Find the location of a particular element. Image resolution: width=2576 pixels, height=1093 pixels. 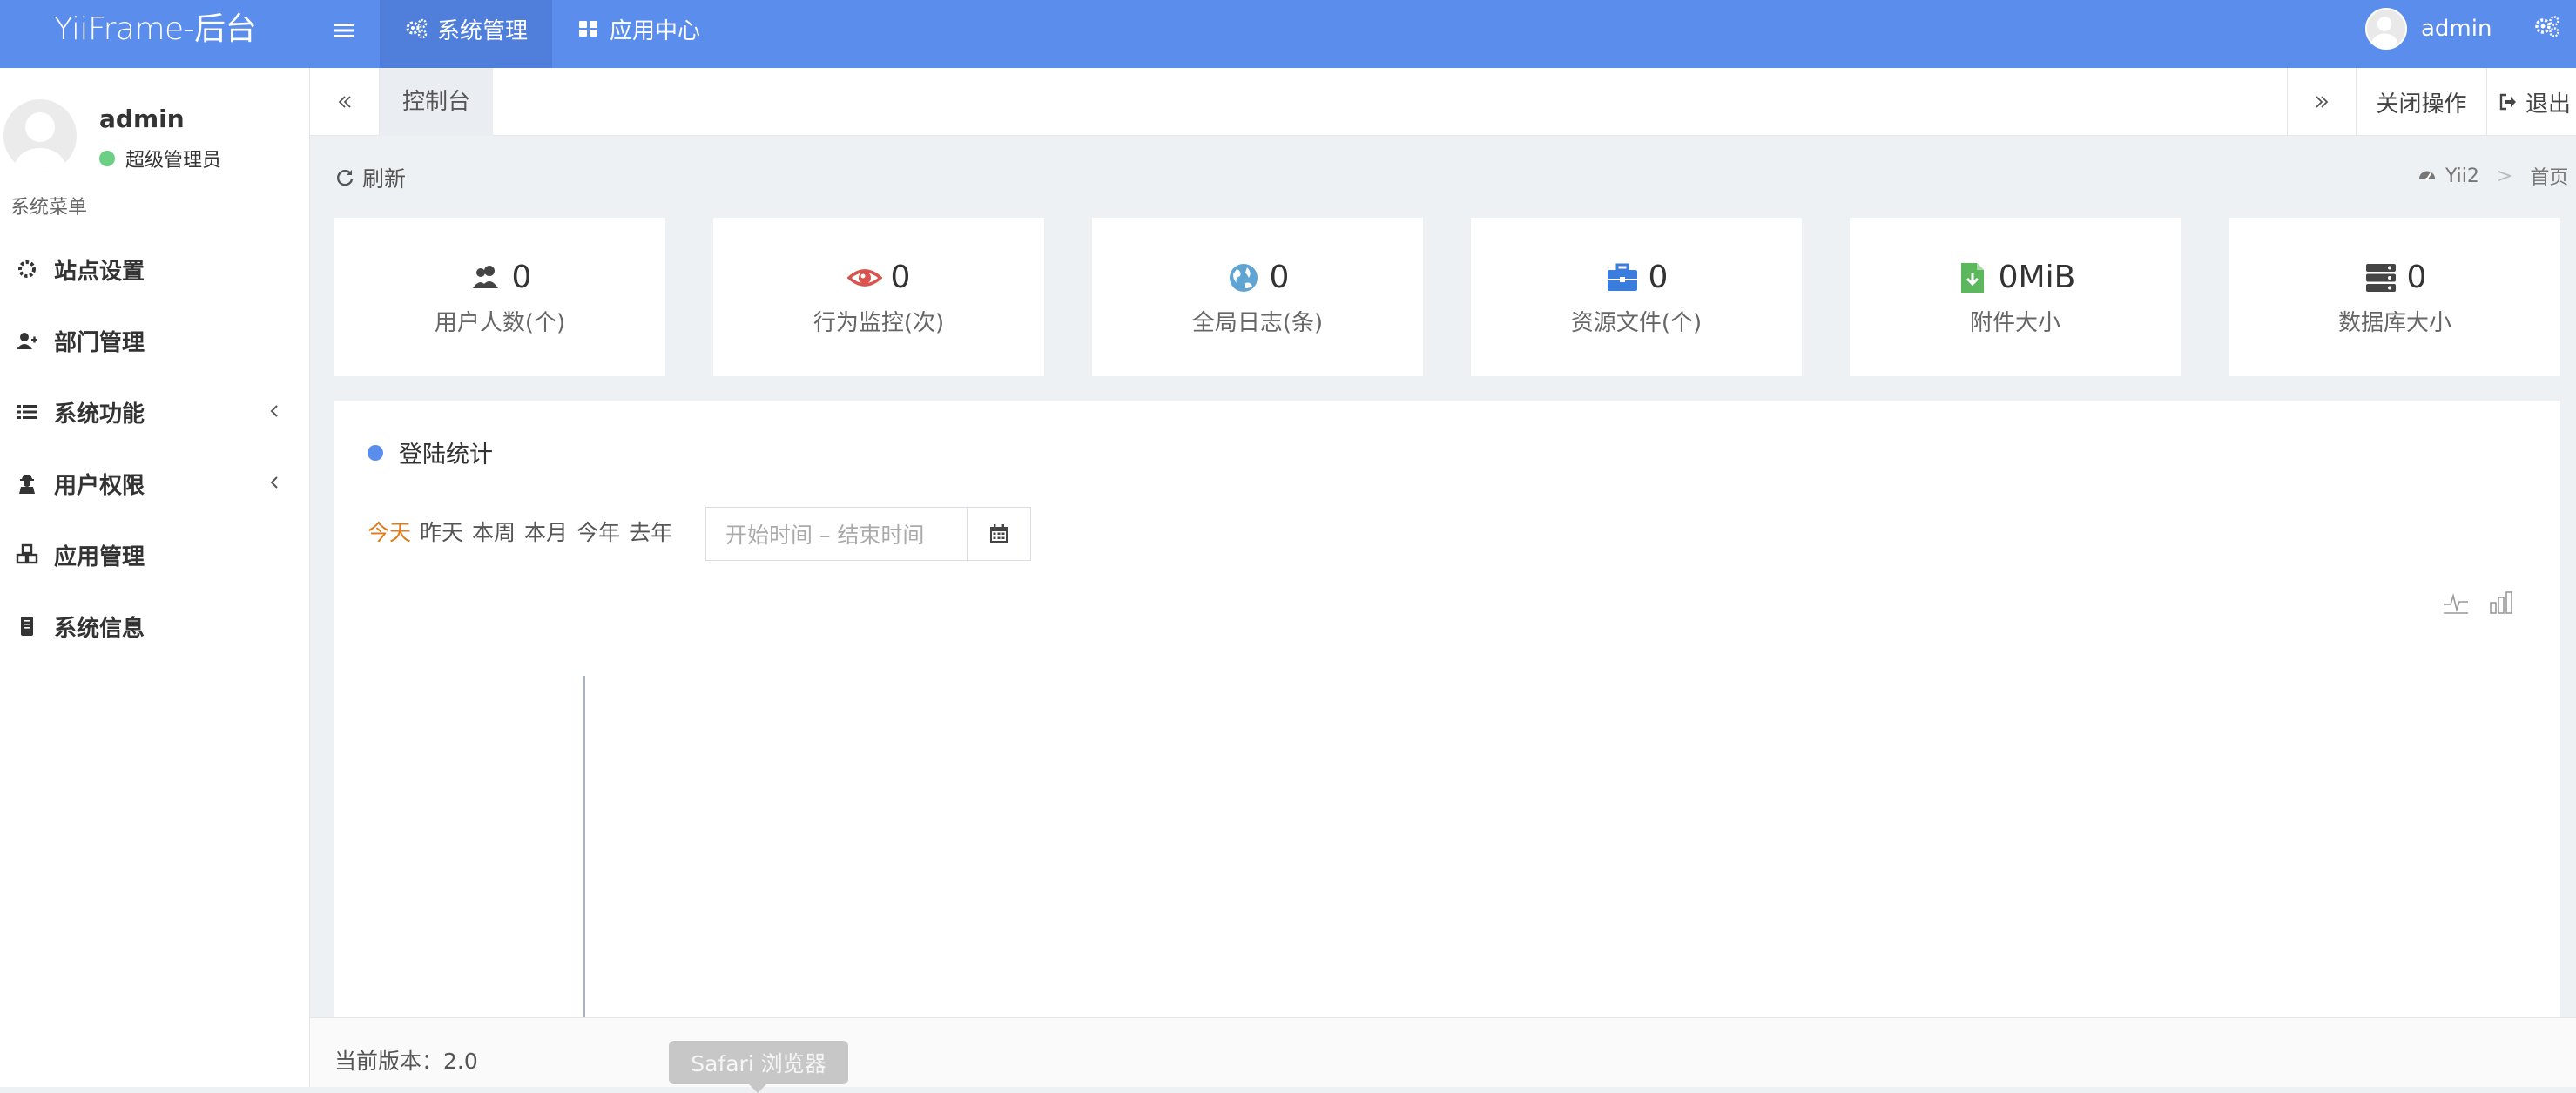

briefcase-icon is located at coordinates (1623, 277).